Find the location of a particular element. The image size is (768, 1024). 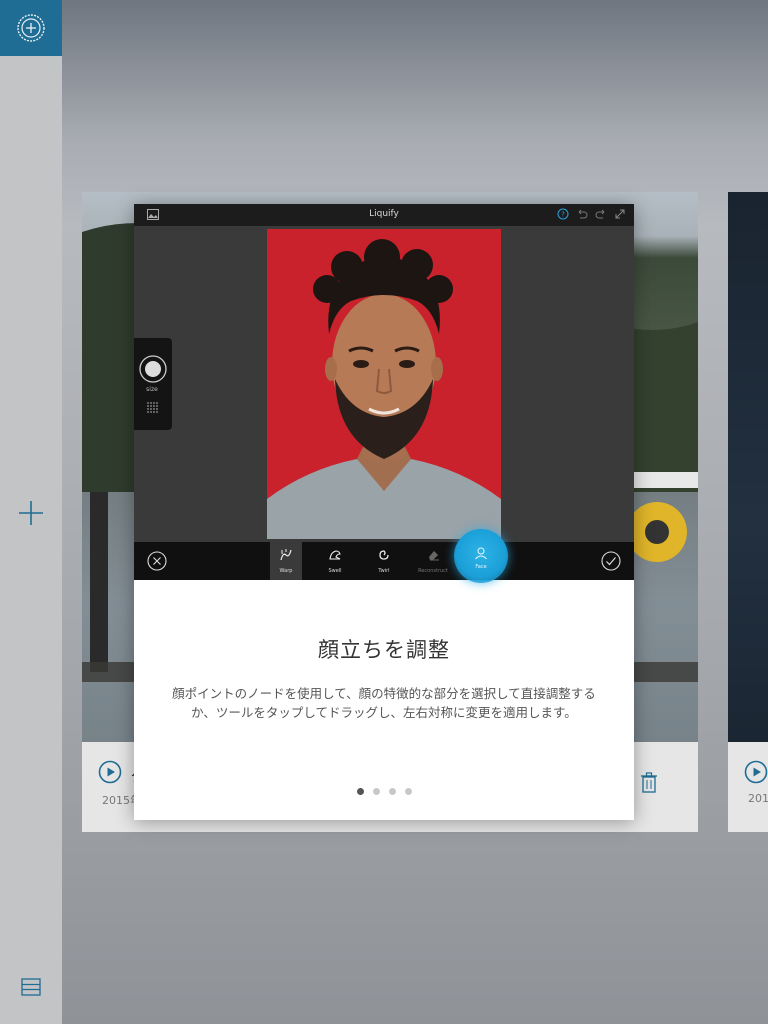

tool-swell-label: Swell is located at coordinates (335, 571).